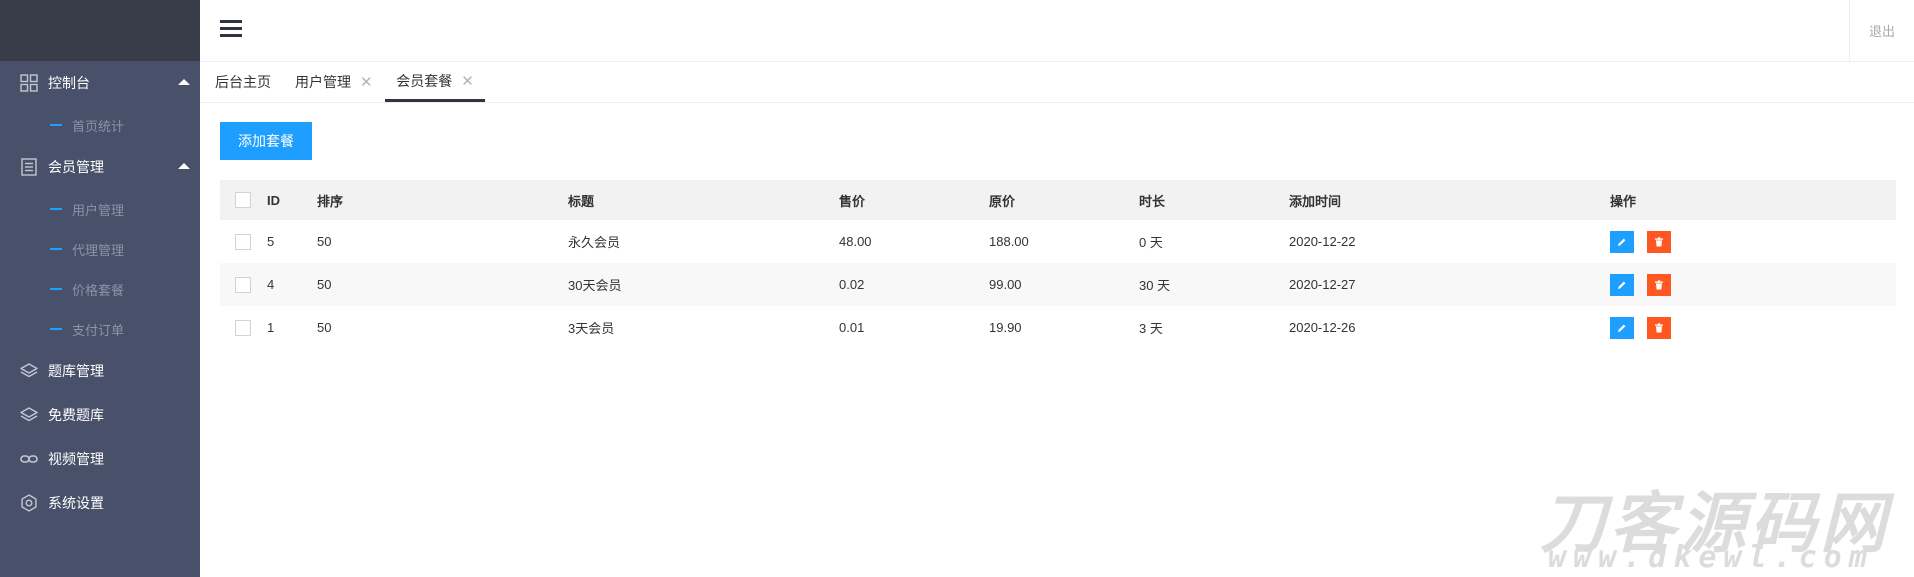  I want to click on tab-bar: 后台主页 用户管理 ✕ 会员套餐 ✕, so click(1057, 82).